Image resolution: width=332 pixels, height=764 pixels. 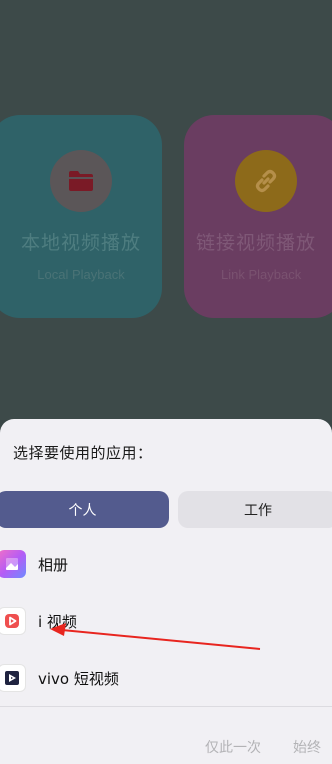 What do you see at coordinates (81, 216) in the screenshot?
I see `local-playback-card: 本地视频播放 Local Playback` at bounding box center [81, 216].